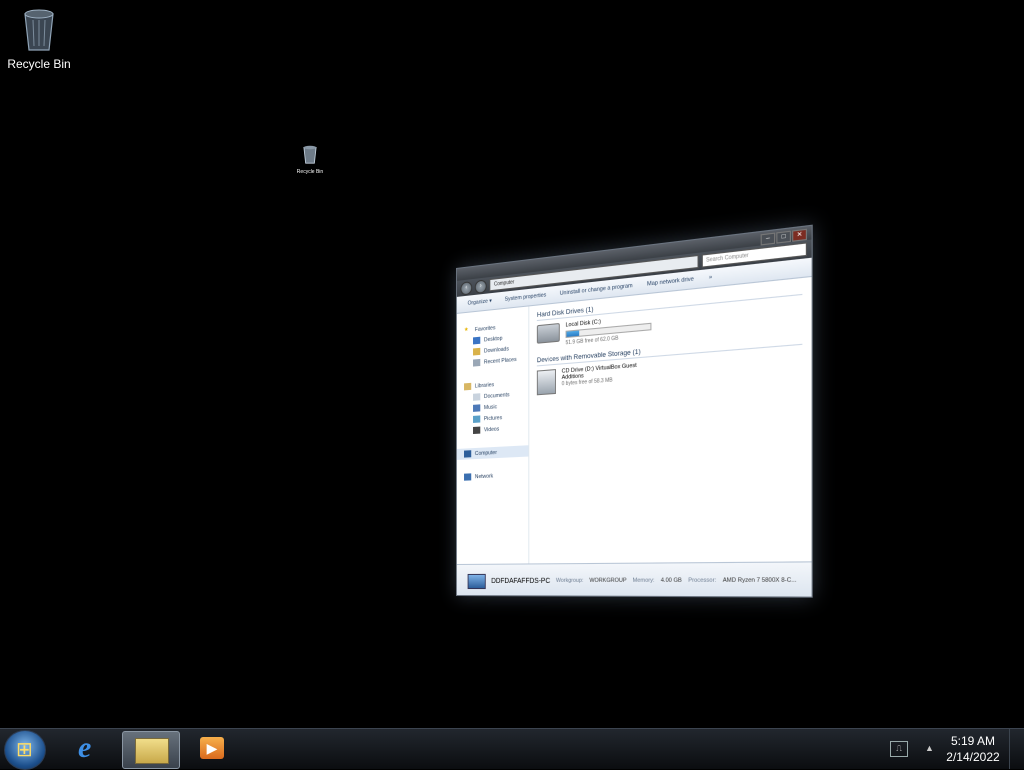 Image resolution: width=1024 pixels, height=770 pixels. What do you see at coordinates (491, 429) in the screenshot?
I see `nav-videos-label: Videos` at bounding box center [491, 429].